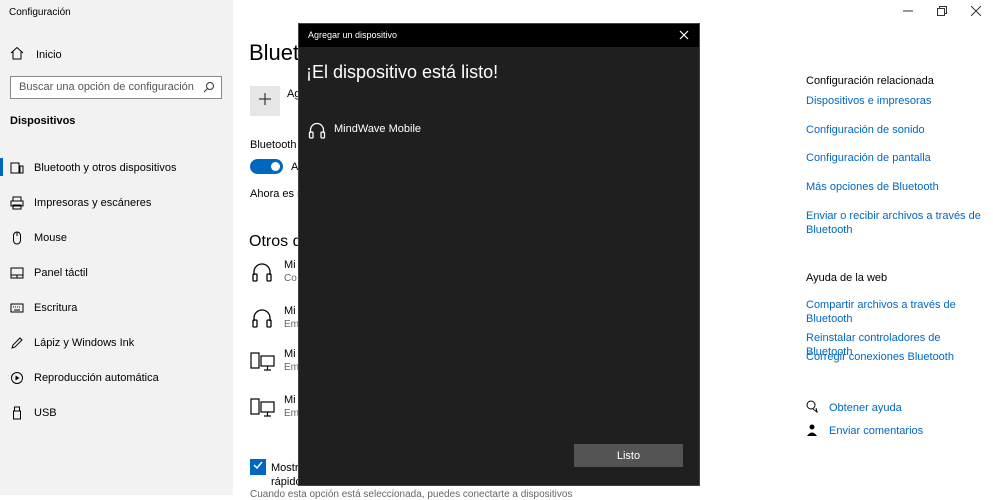 The width and height of the screenshot is (993, 500). I want to click on mouse-icon, so click(17, 238).